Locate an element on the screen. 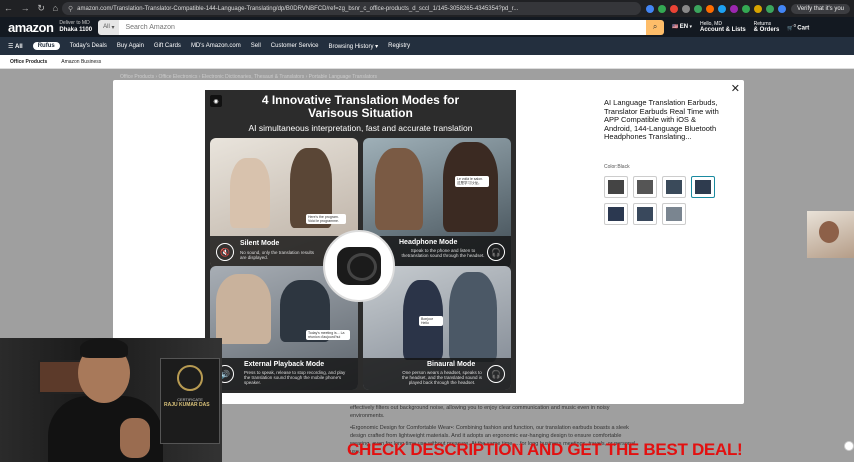 Image resolution: width=854 pixels, height=462 pixels. search-category-select: All ▾ is located at coordinates (109, 27).